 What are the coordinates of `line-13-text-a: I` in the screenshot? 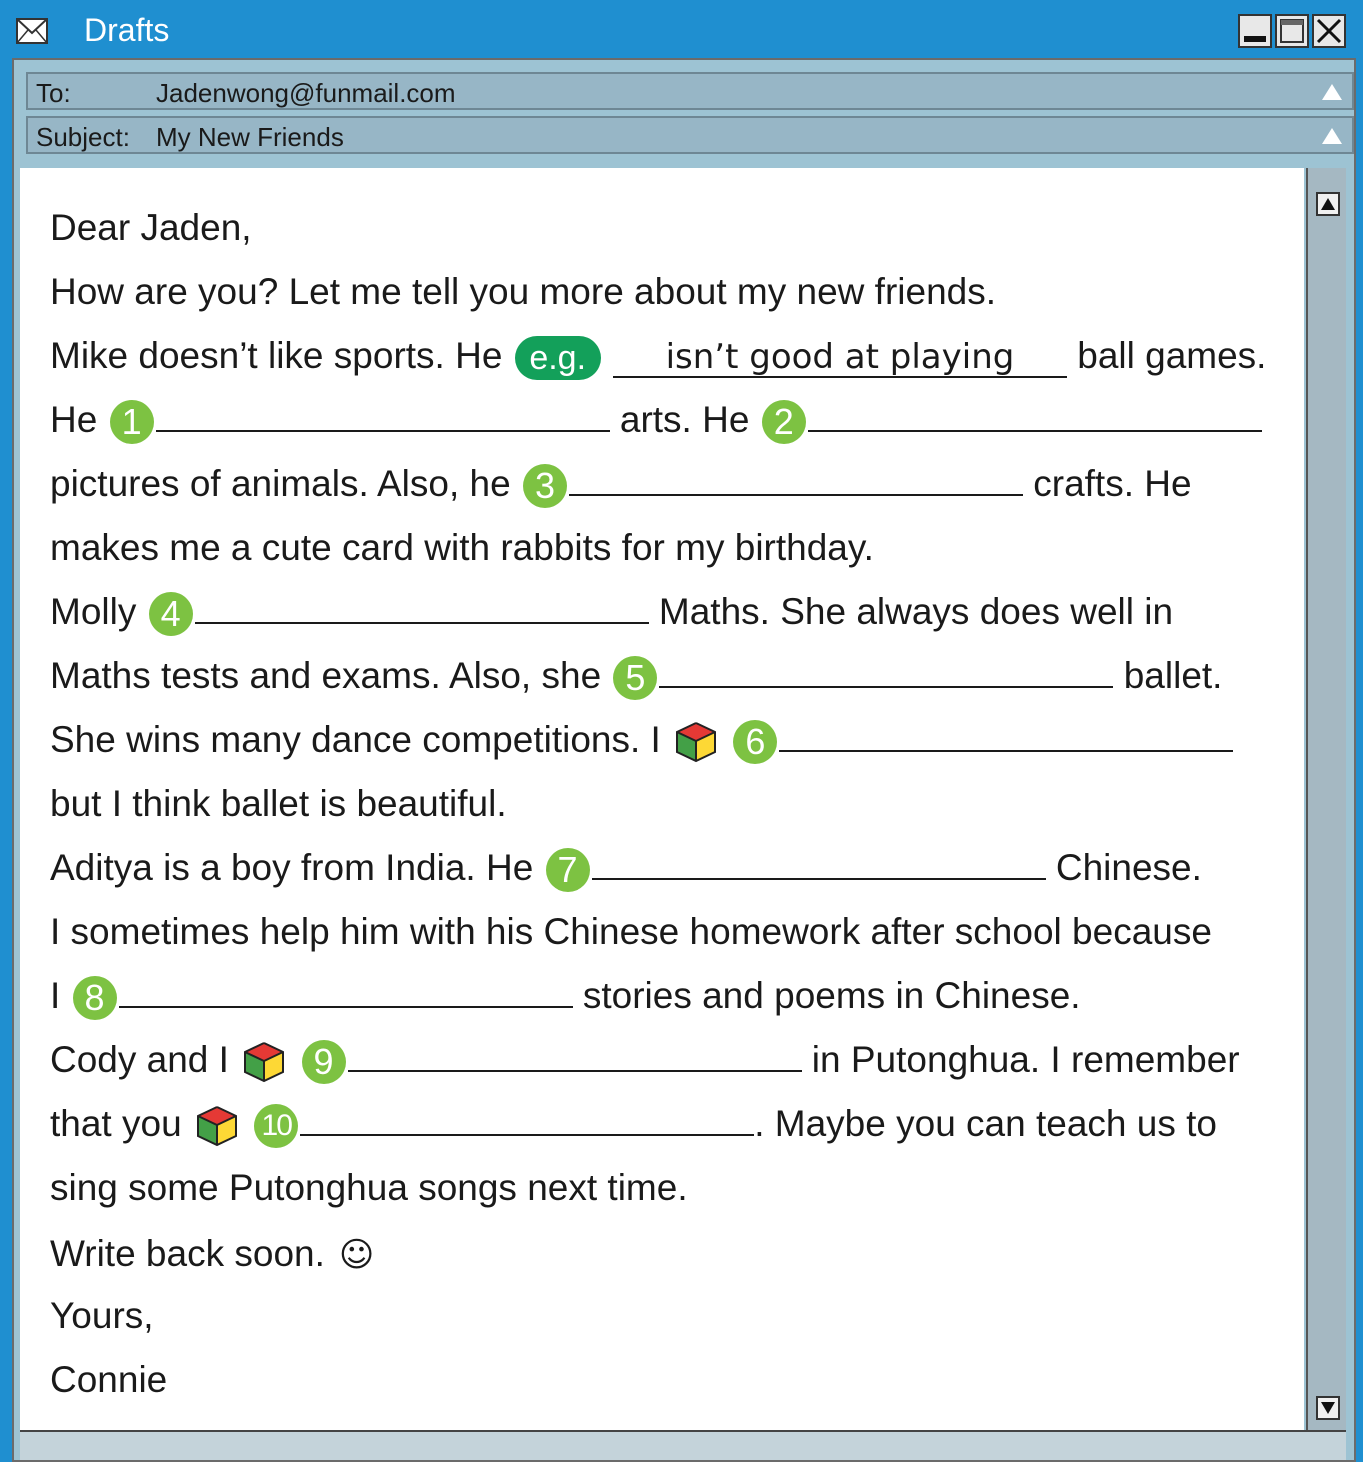 It's located at (55, 995).